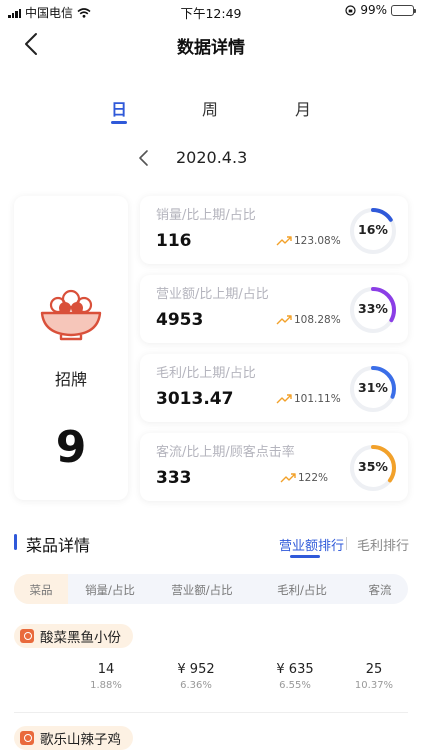 The width and height of the screenshot is (422, 750). What do you see at coordinates (211, 712) in the screenshot?
I see `row-divider` at bounding box center [211, 712].